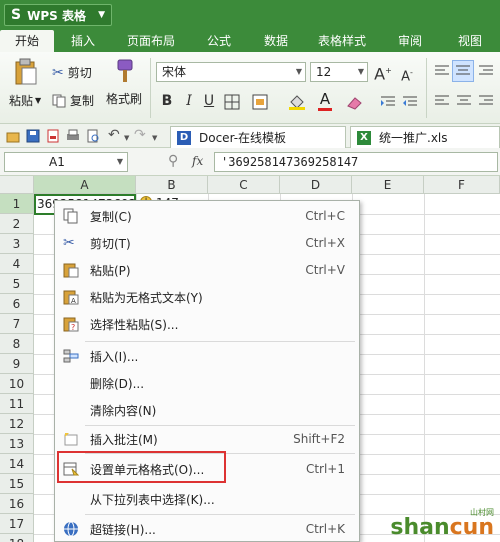  What do you see at coordinates (486, 71) in the screenshot?
I see `align-bottom-icon` at bounding box center [486, 71].